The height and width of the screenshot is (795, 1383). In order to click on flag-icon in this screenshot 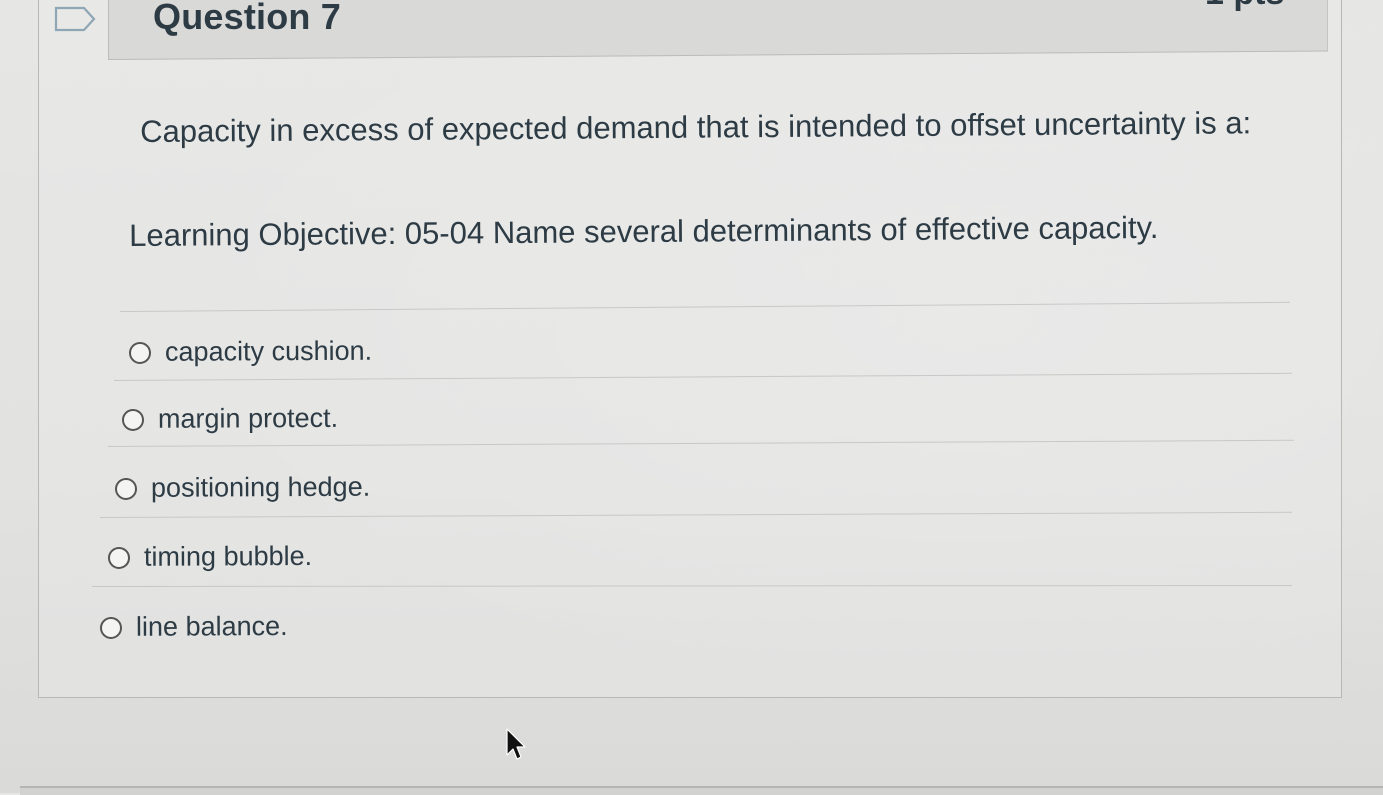, I will do `click(75, 19)`.